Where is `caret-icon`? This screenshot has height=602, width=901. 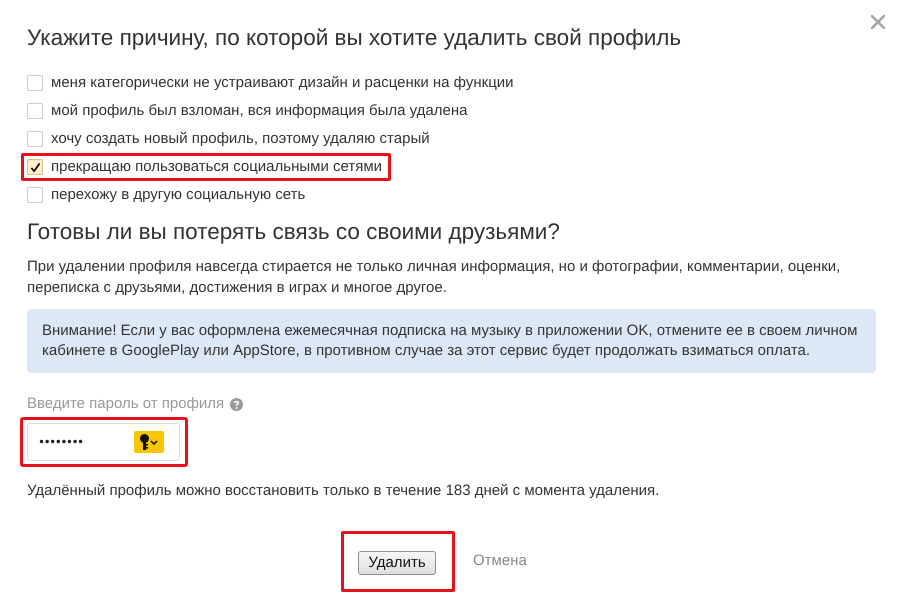 caret-icon is located at coordinates (154, 442).